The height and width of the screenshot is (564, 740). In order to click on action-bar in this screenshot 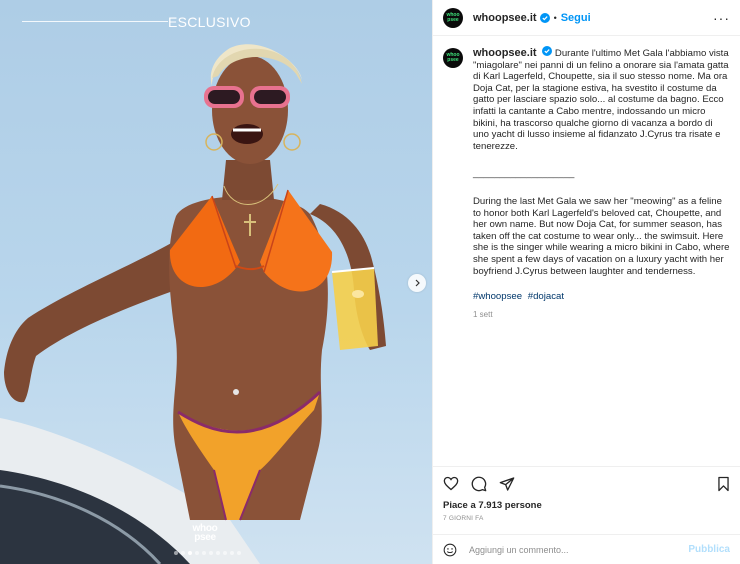, I will do `click(586, 483)`.